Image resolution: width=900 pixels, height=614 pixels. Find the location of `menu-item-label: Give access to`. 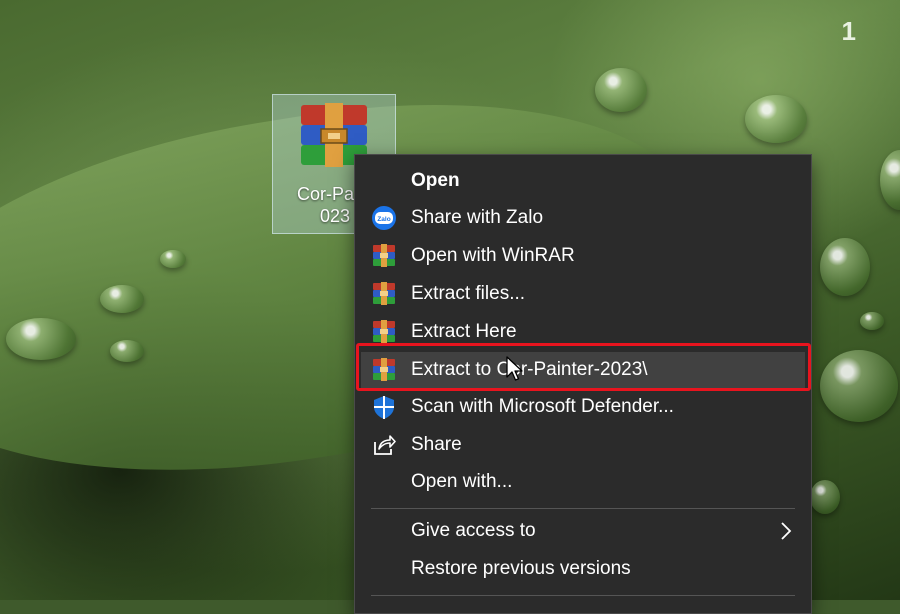

menu-item-label: Give access to is located at coordinates (473, 530).